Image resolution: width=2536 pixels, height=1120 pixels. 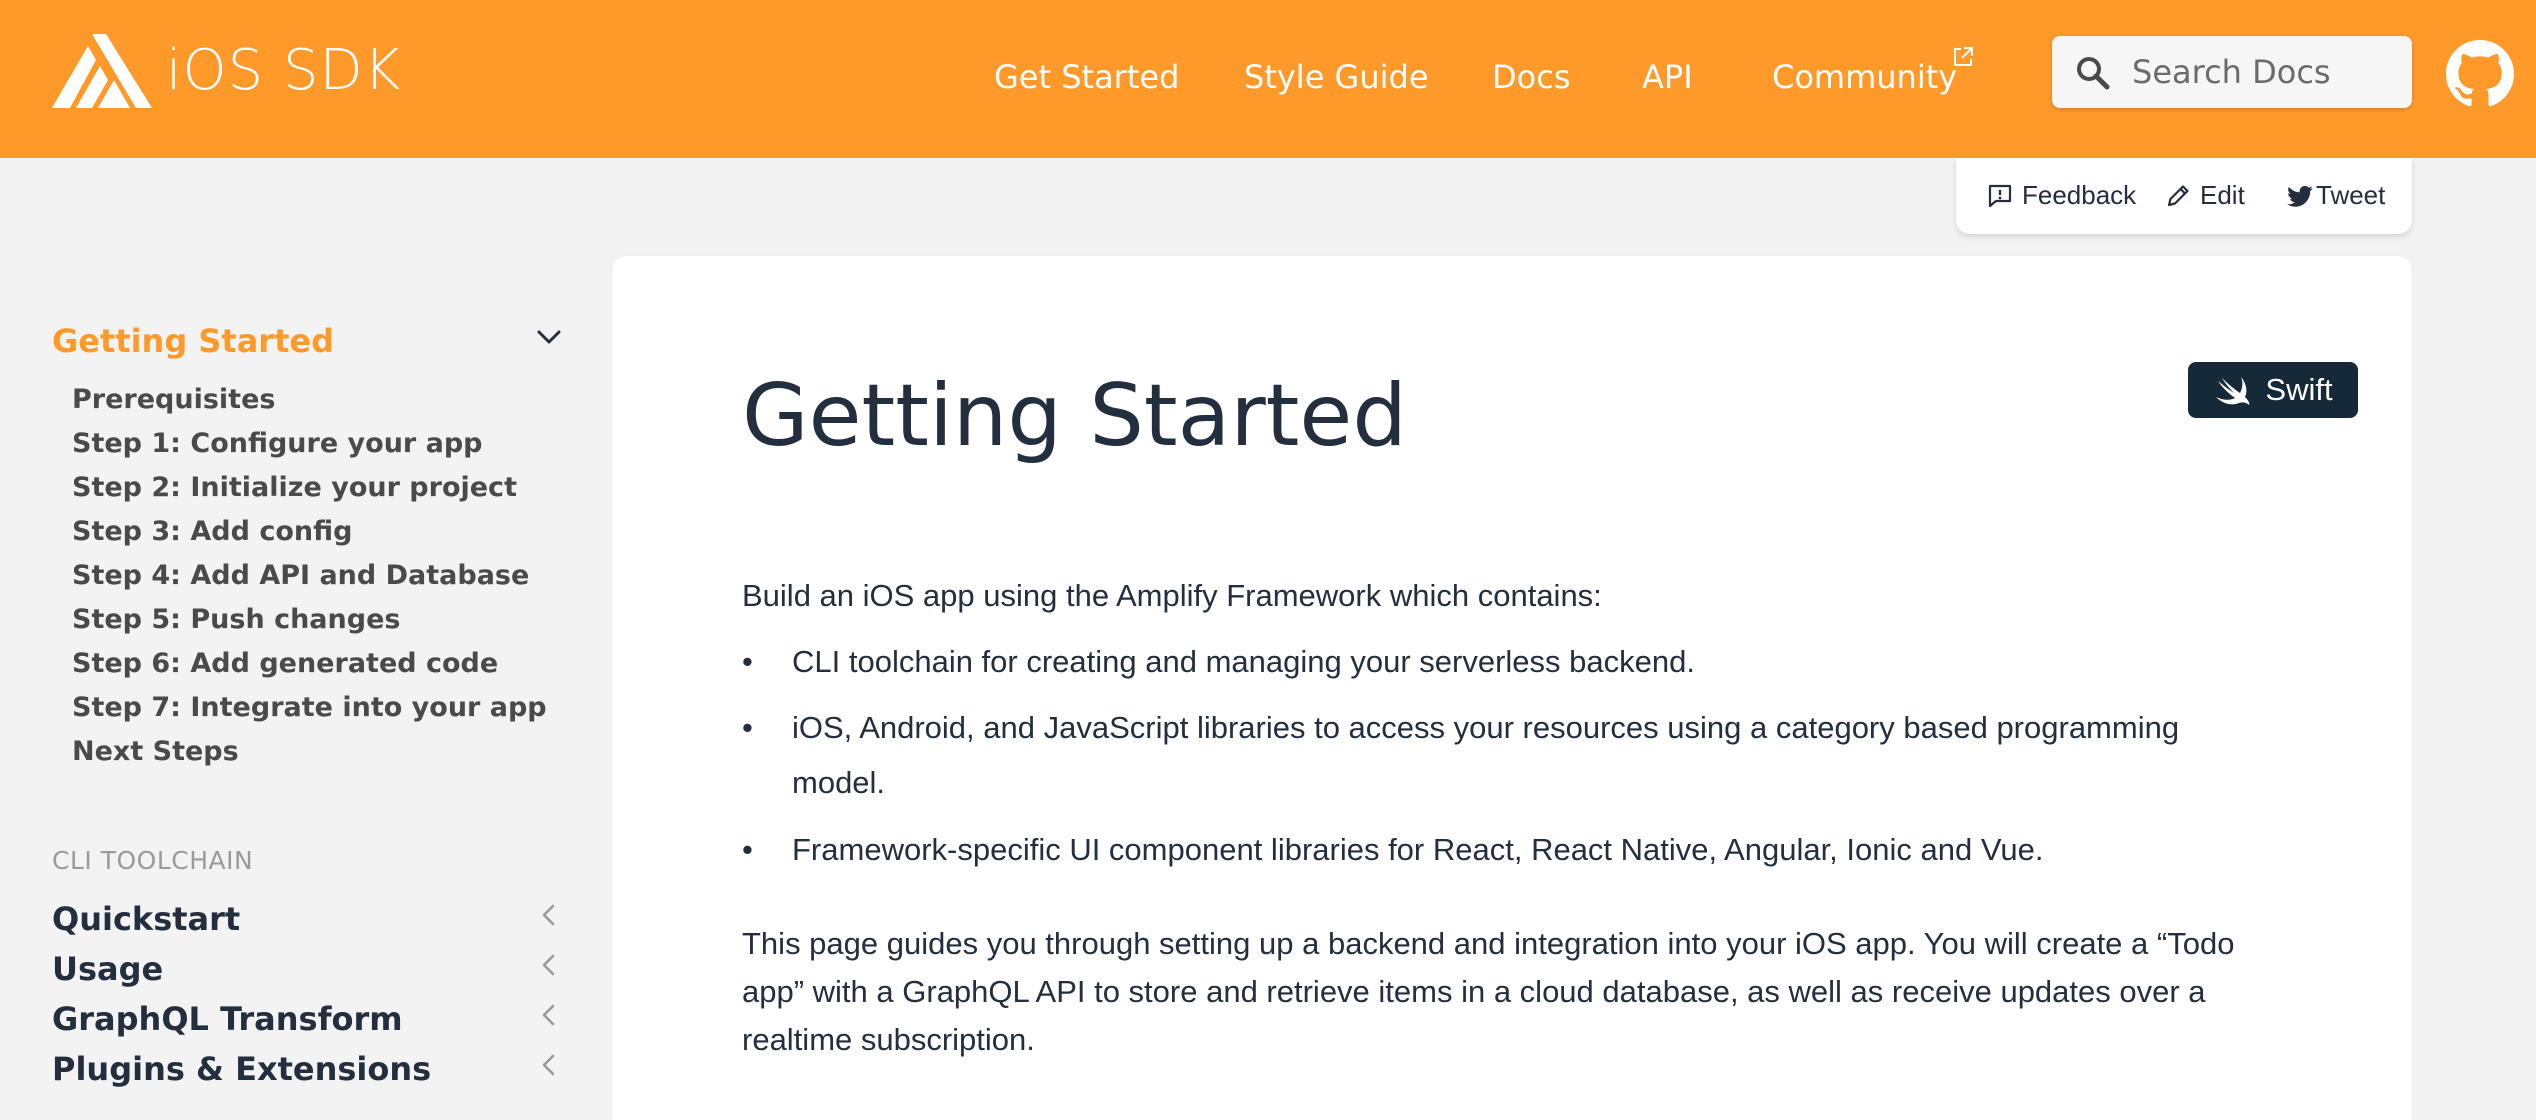 I want to click on nav-style-guide: Style Guide, so click(x=1336, y=77).